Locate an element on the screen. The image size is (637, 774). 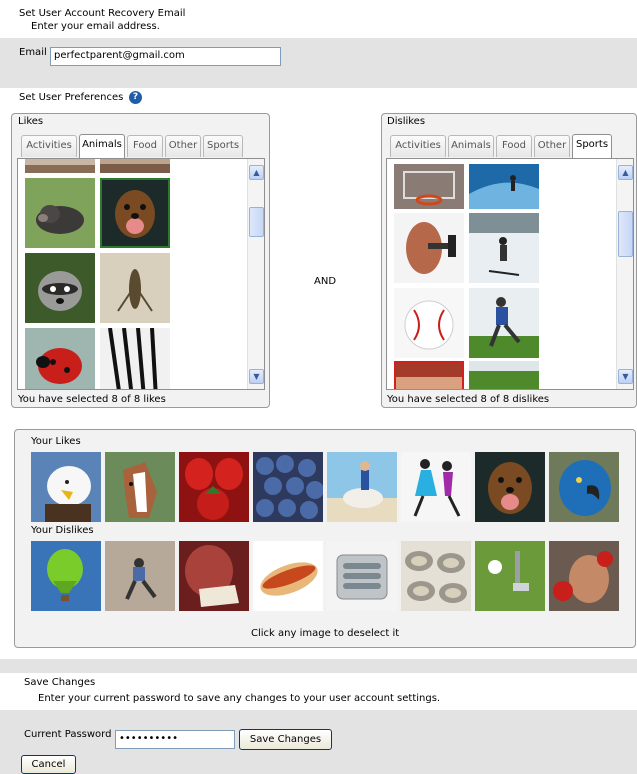
password-label: Current Password is located at coordinates (68, 734).